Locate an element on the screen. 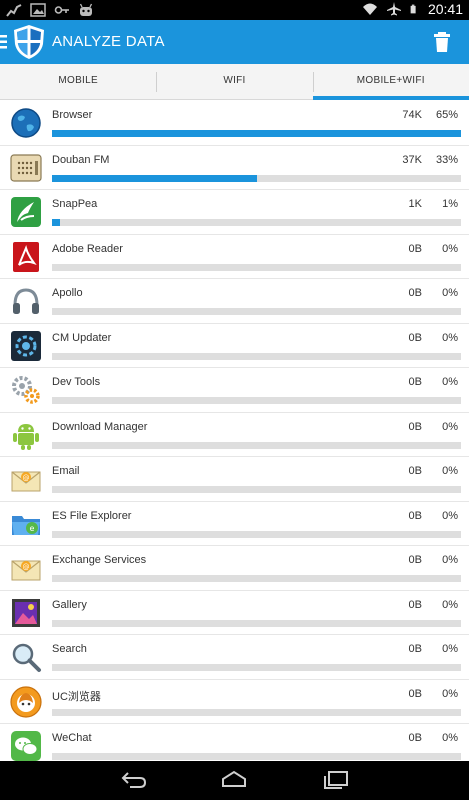 The image size is (469, 800). app-name: Search is located at coordinates (69, 649).